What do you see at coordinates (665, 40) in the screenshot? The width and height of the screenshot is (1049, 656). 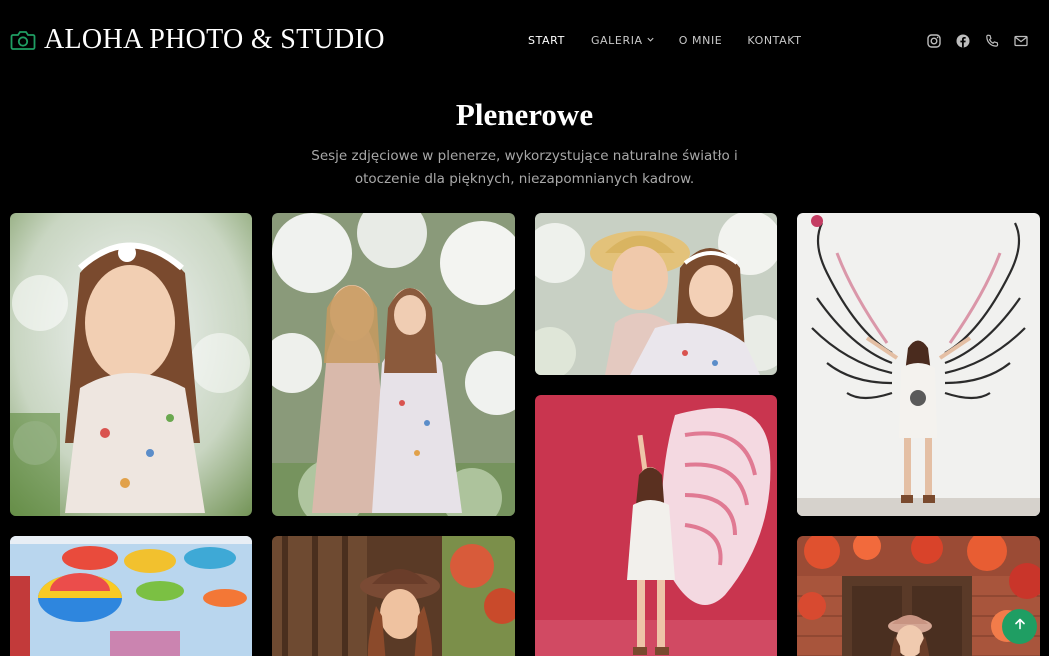 I see `main-nav: START GALERIA O MNIE KONTAKT` at bounding box center [665, 40].